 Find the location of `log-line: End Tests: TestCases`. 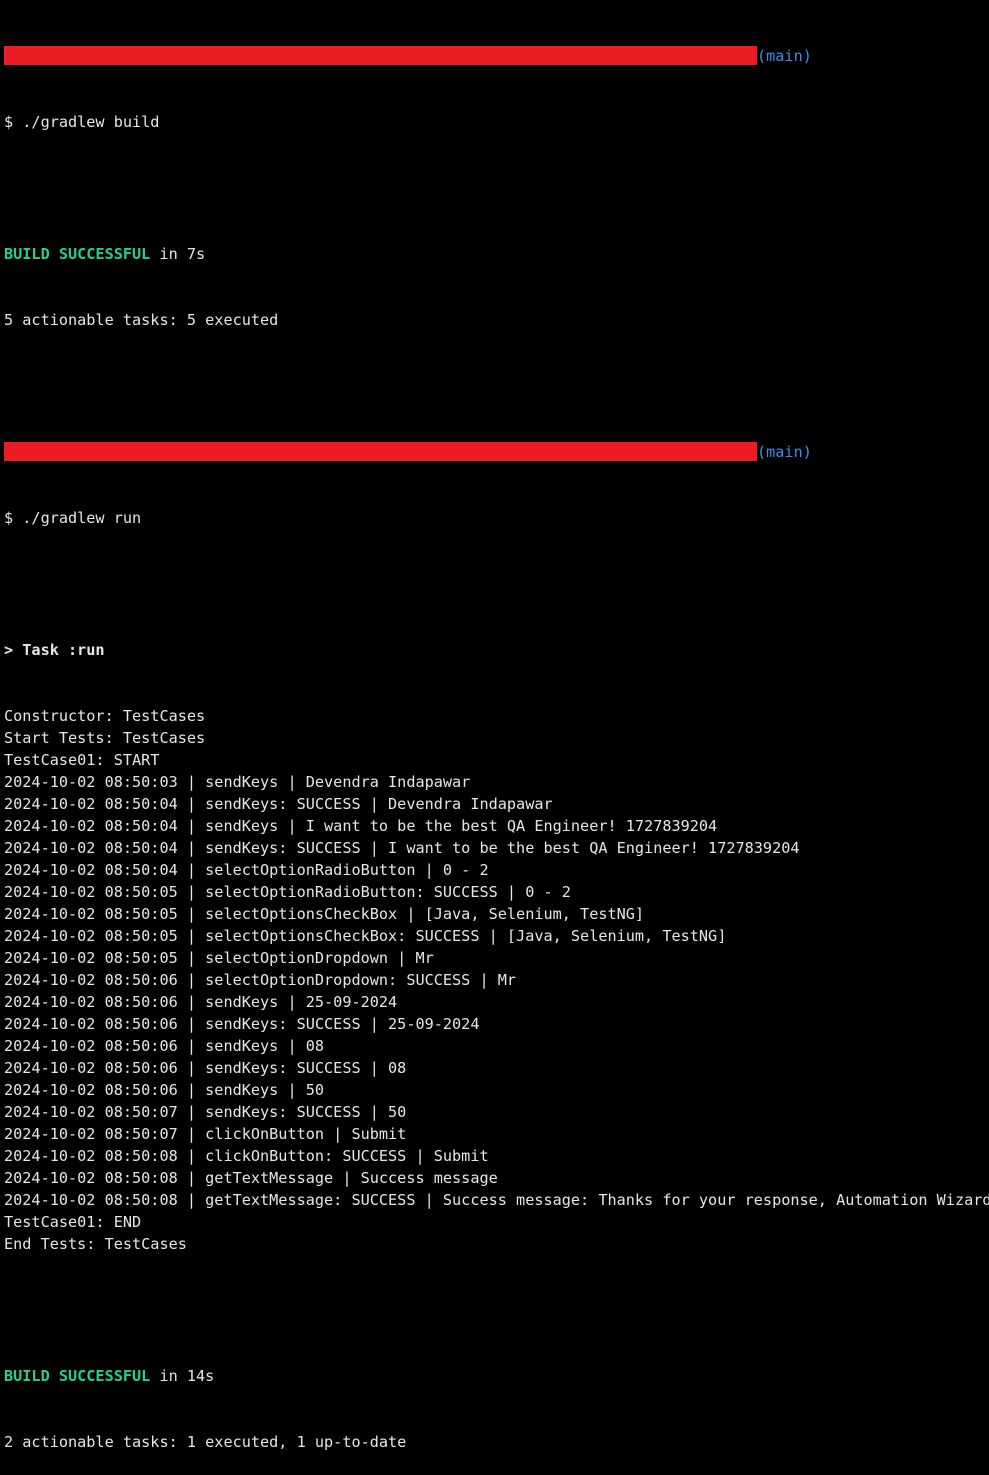

log-line: End Tests: TestCases is located at coordinates (95, 1244).